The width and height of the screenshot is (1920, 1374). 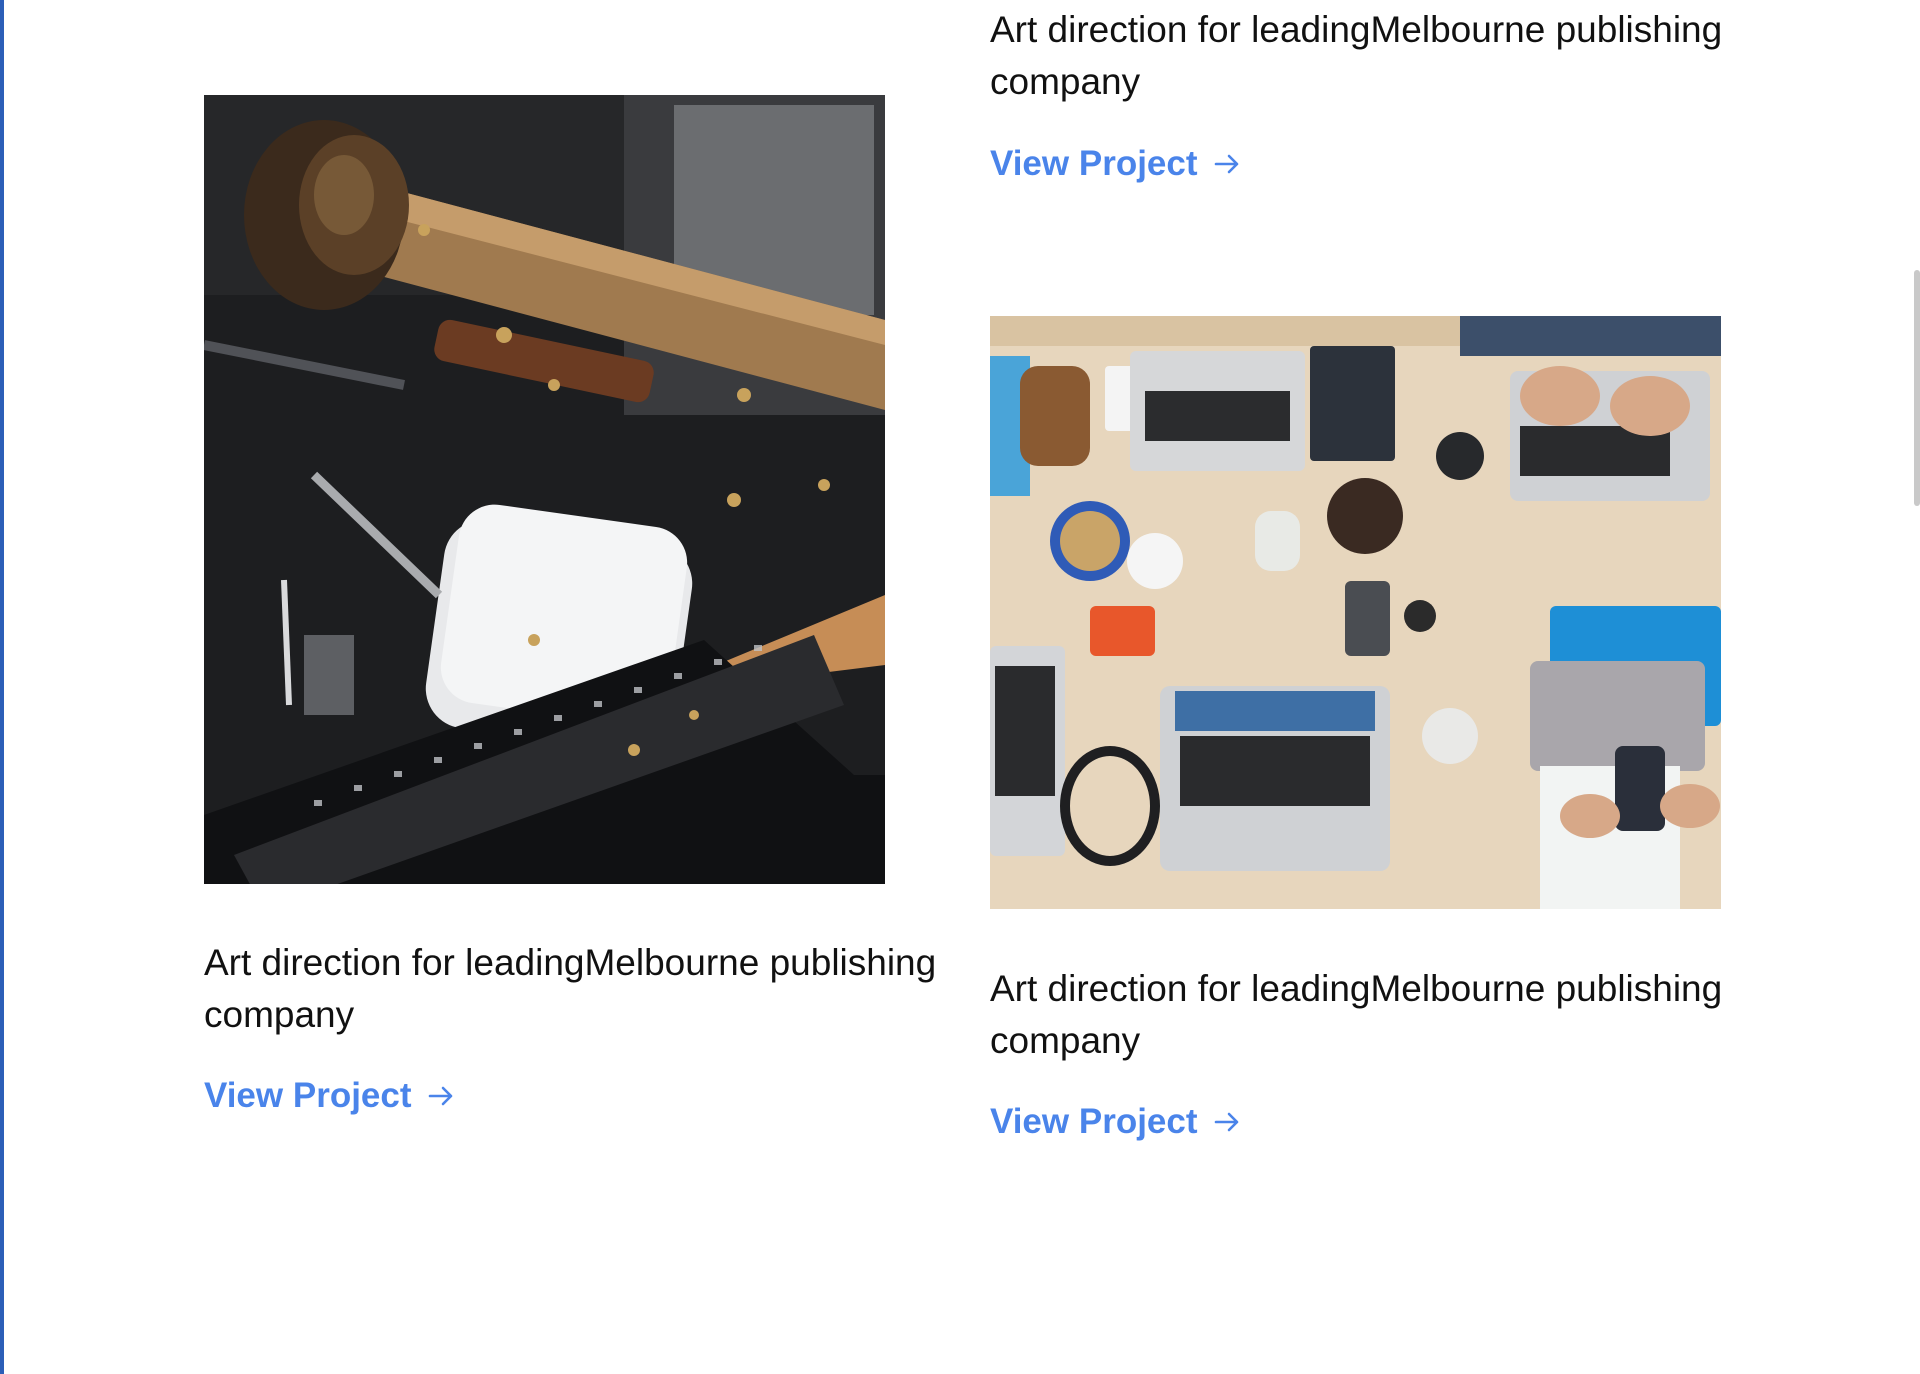 I want to click on left-edge-rule, so click(x=2, y=687).